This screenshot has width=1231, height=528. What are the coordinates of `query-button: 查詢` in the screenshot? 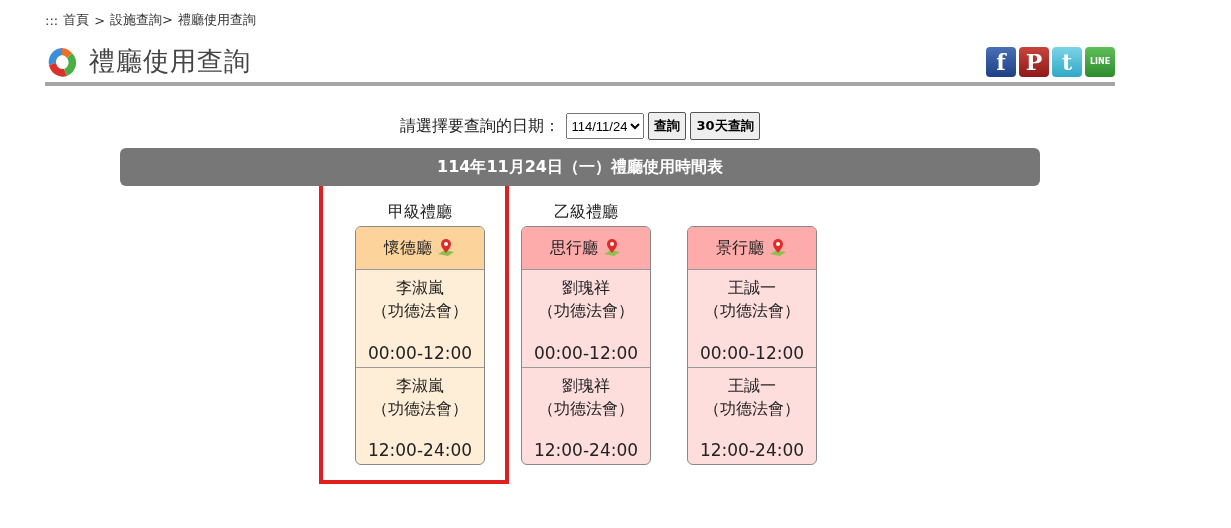 It's located at (667, 126).